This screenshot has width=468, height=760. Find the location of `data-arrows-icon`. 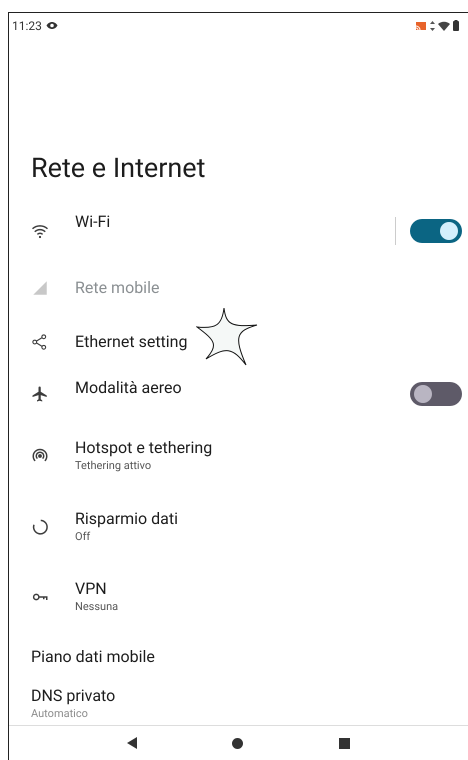

data-arrows-icon is located at coordinates (432, 25).